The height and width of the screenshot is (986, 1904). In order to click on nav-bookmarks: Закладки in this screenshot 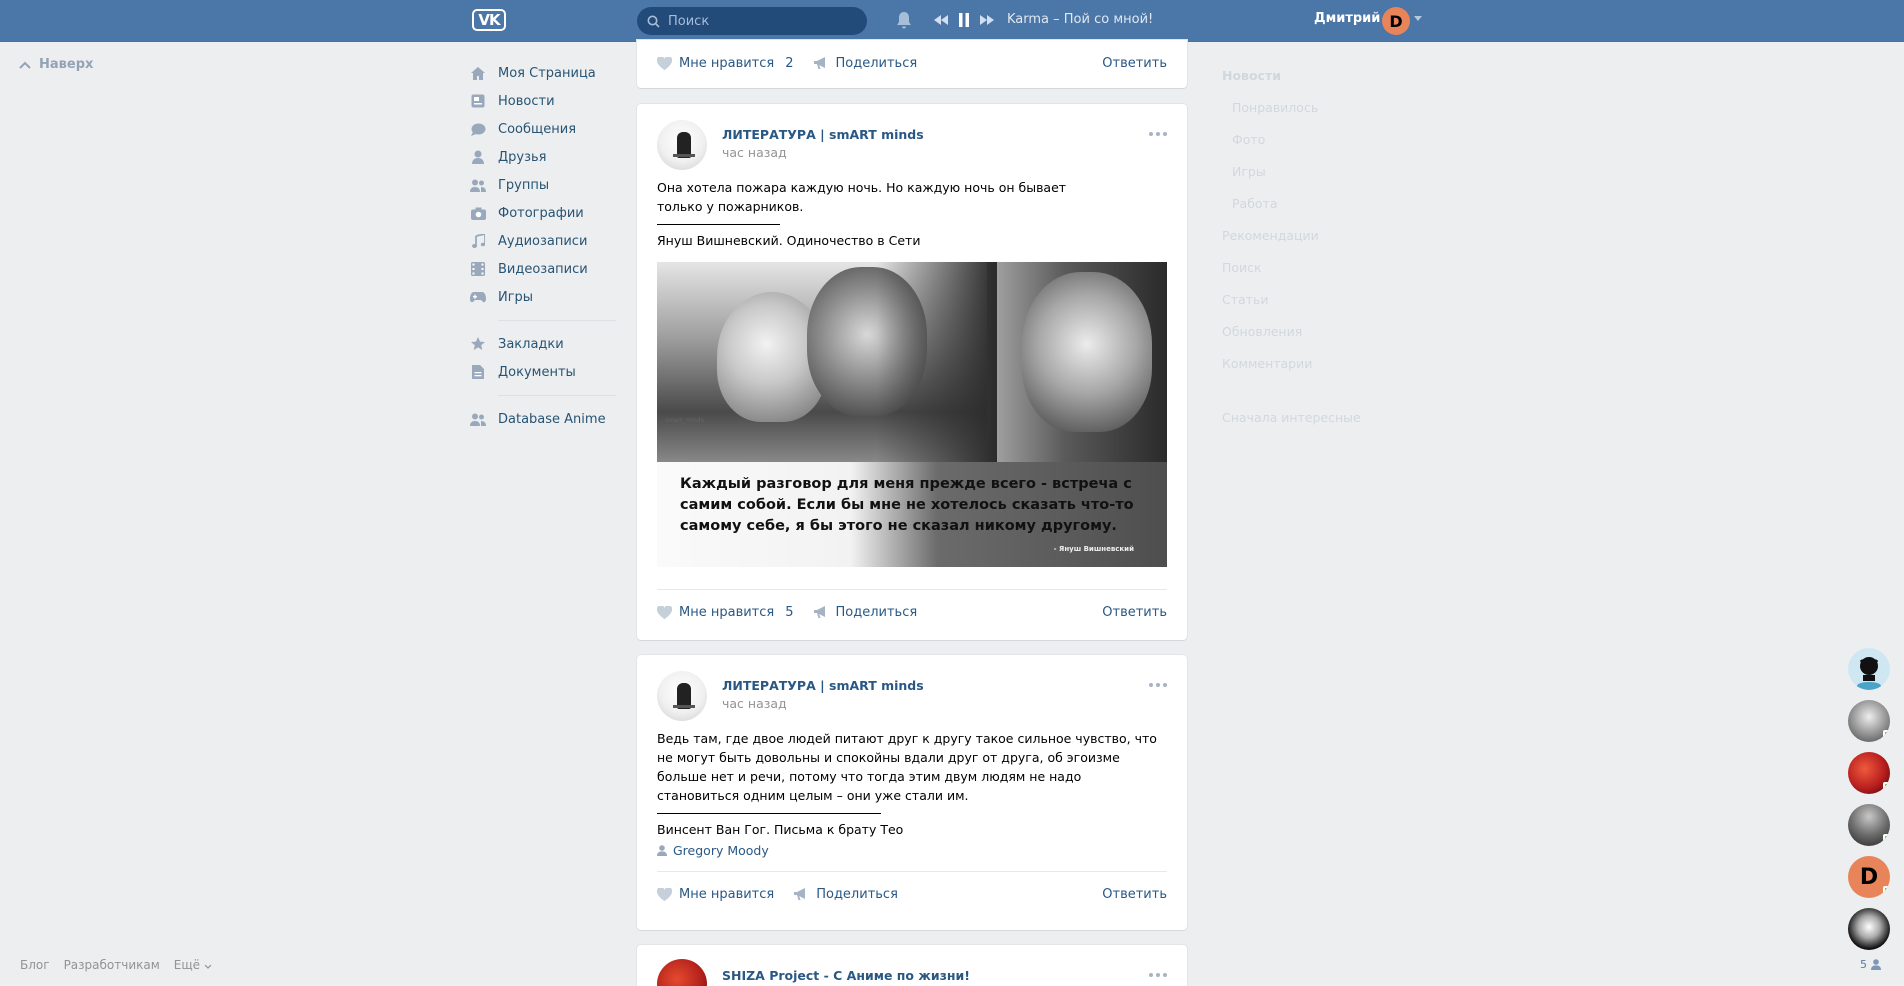, I will do `click(545, 344)`.